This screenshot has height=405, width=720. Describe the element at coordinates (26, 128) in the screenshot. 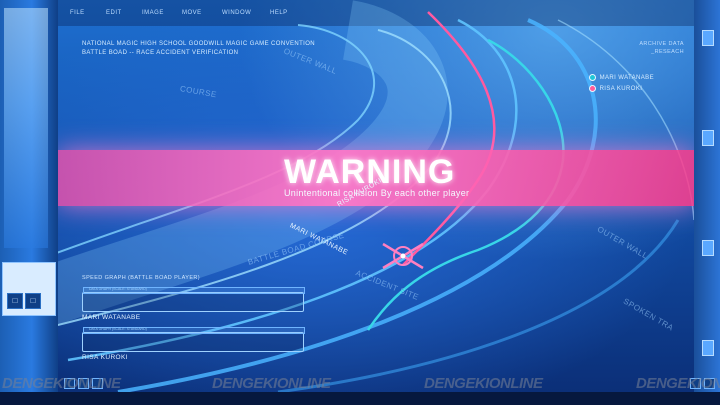

I see `bezel-glow` at that location.